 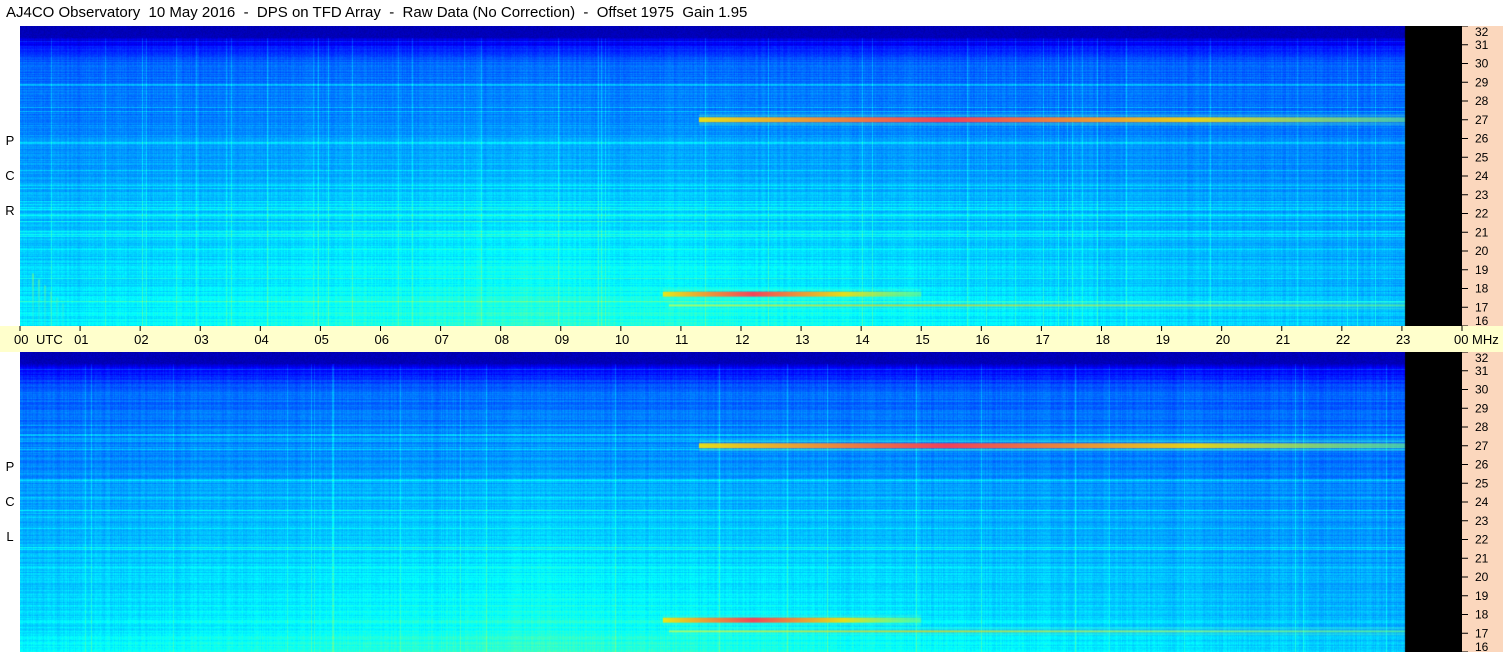 What do you see at coordinates (1482, 390) in the screenshot?
I see `lcp-freq-tick-label: 30` at bounding box center [1482, 390].